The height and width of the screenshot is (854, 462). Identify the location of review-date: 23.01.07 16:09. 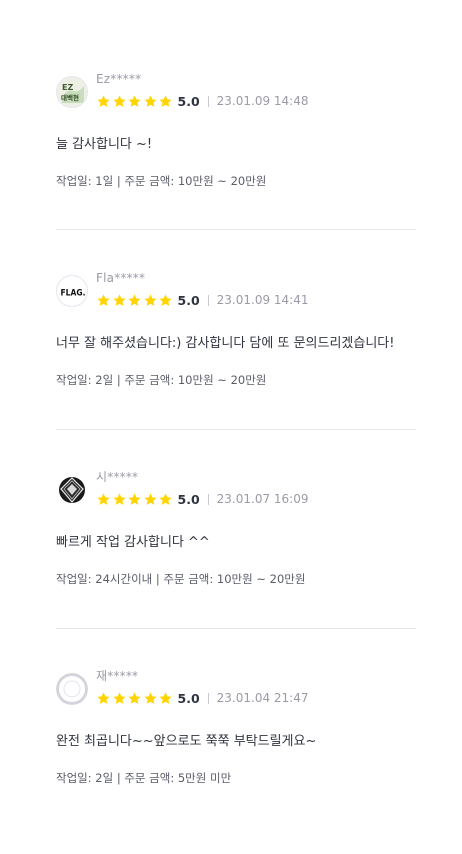
(262, 499).